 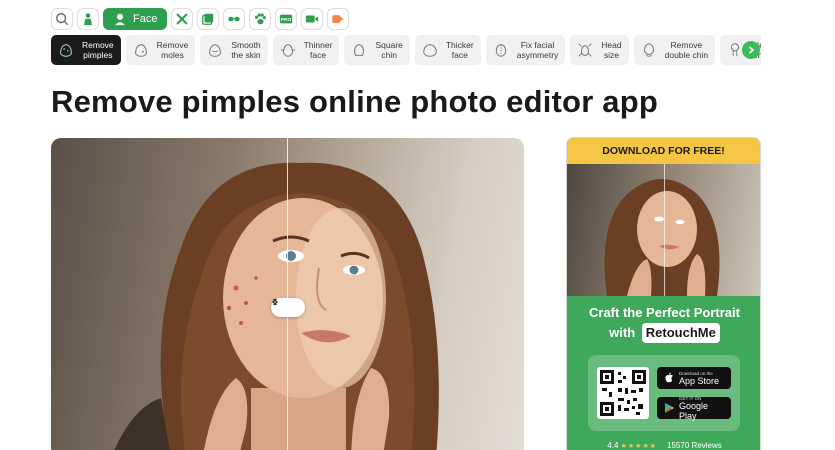 I want to click on category-pro: PRO, so click(x=286, y=19).